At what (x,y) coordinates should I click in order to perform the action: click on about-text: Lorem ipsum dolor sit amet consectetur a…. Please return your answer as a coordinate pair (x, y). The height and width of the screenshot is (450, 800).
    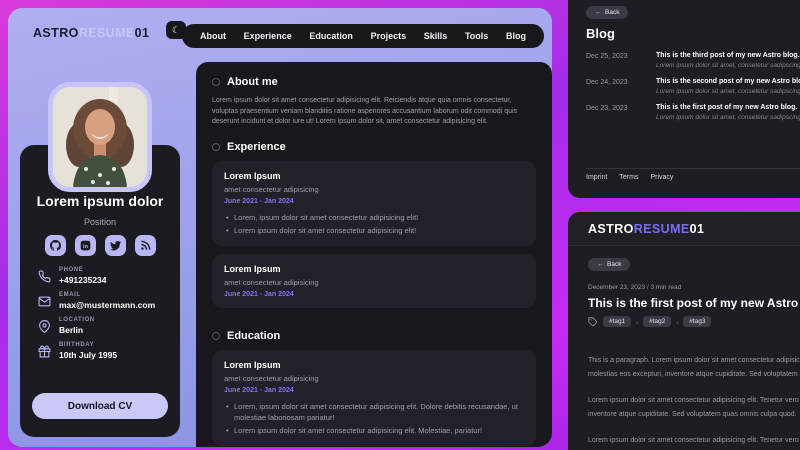
    Looking at the image, I should click on (365, 111).